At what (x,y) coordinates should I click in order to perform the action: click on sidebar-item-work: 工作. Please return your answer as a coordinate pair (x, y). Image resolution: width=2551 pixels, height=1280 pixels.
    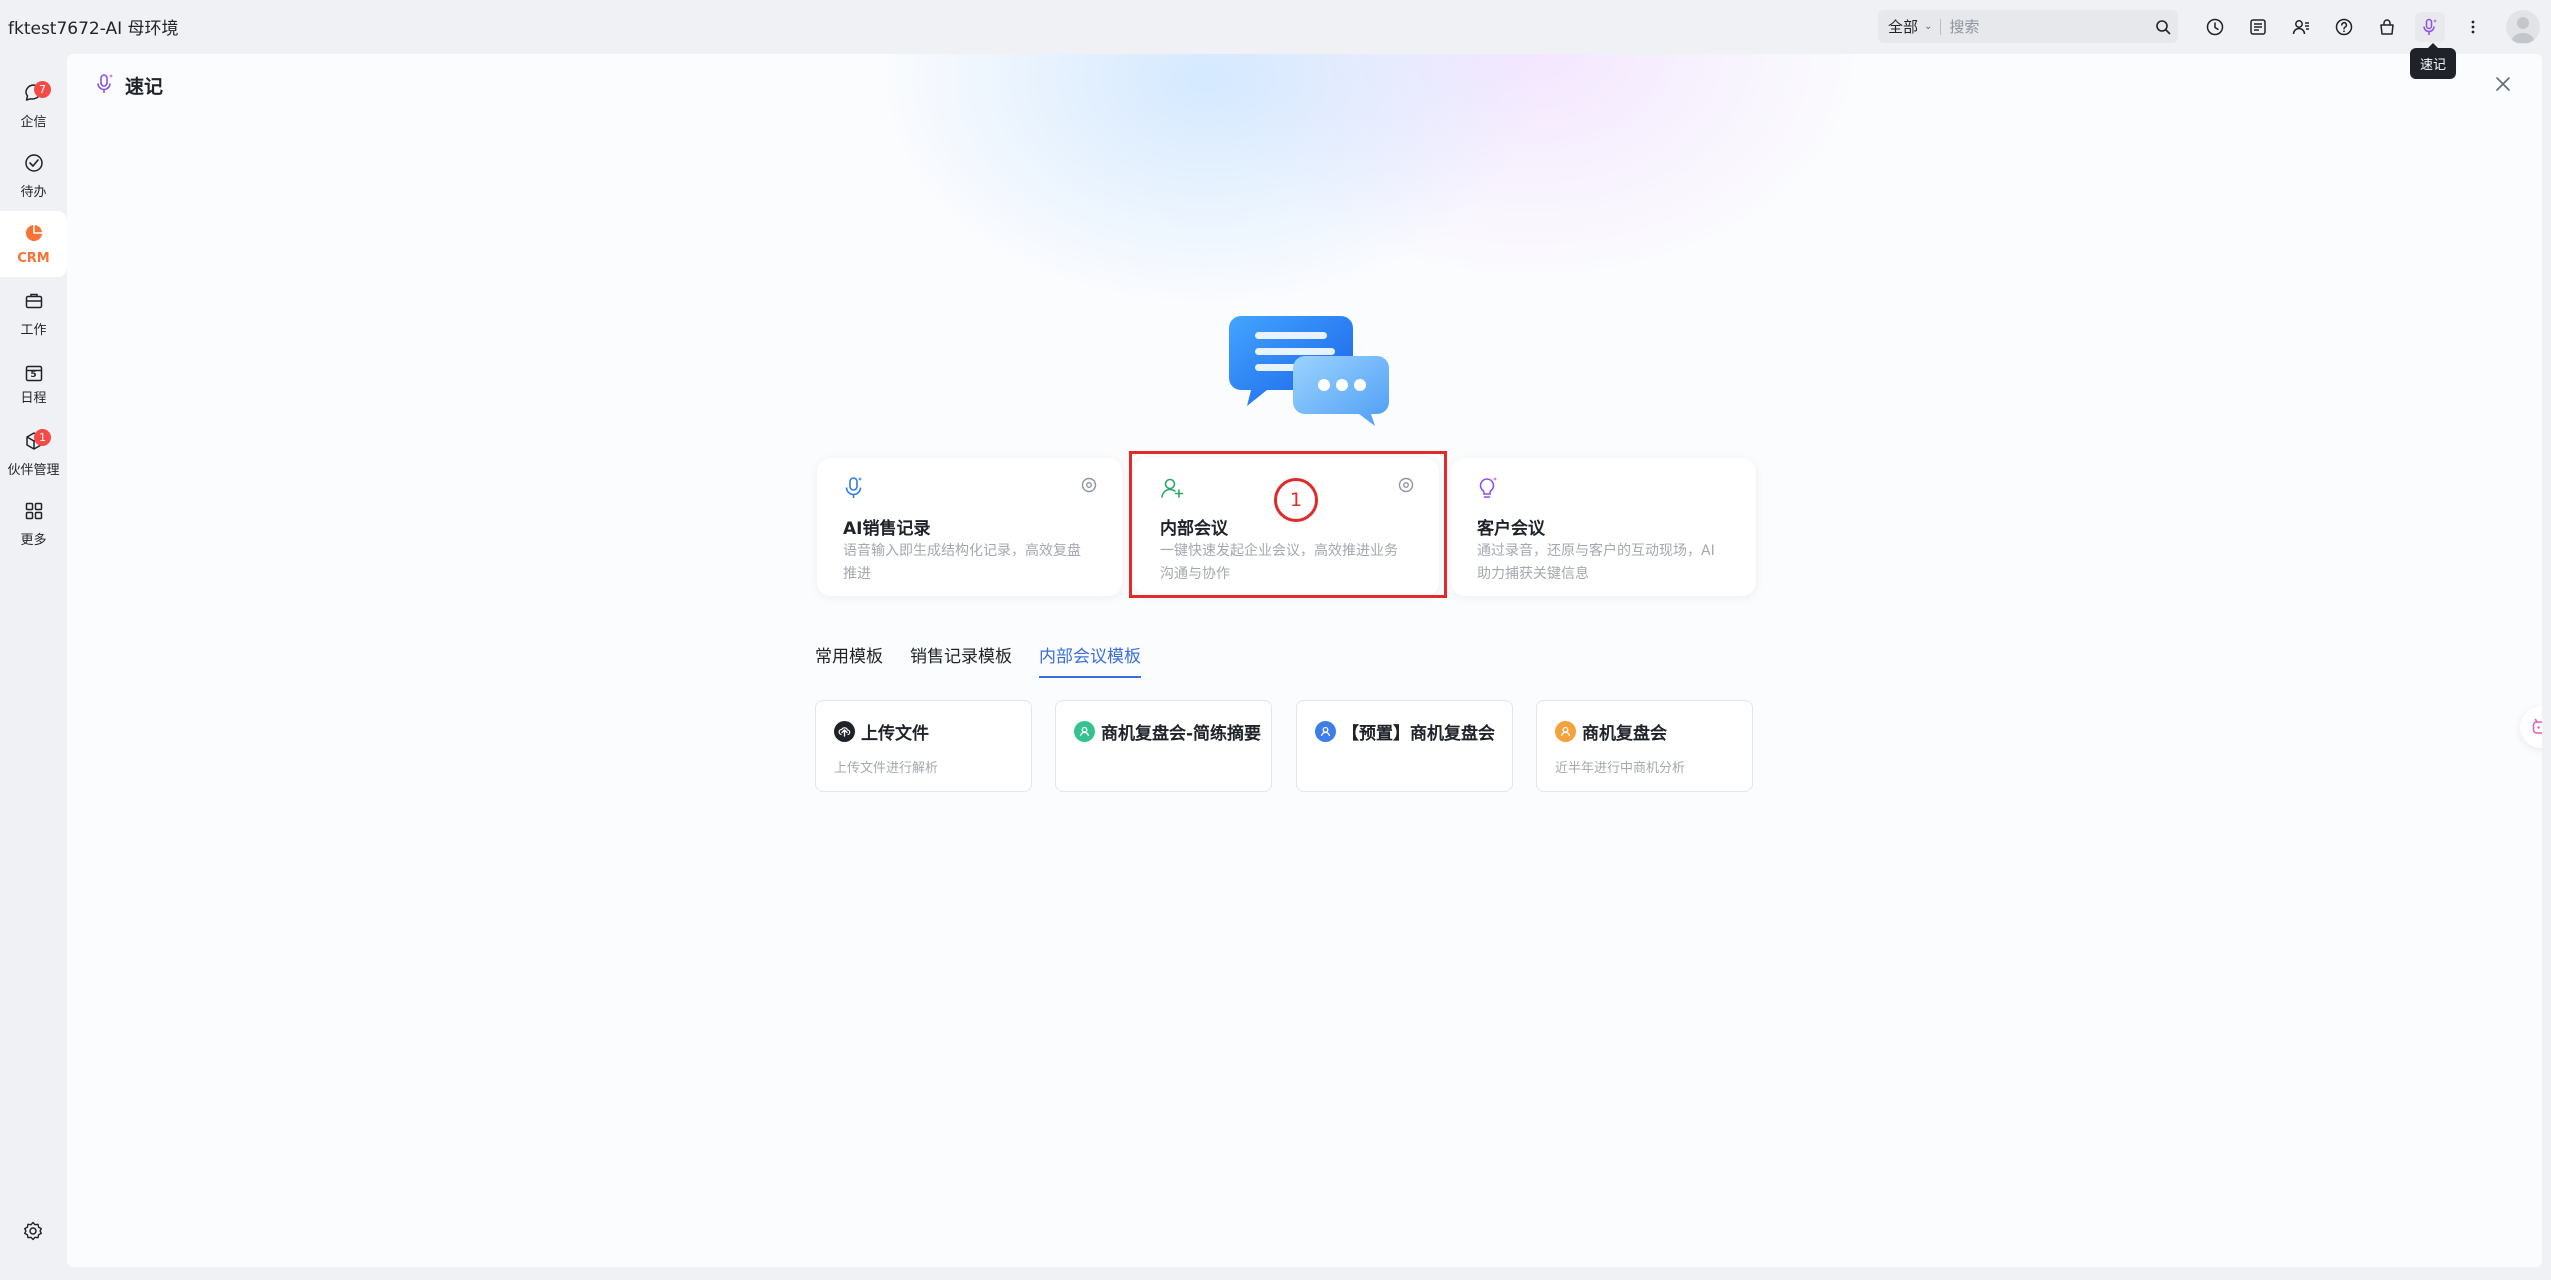
    Looking at the image, I should click on (33, 314).